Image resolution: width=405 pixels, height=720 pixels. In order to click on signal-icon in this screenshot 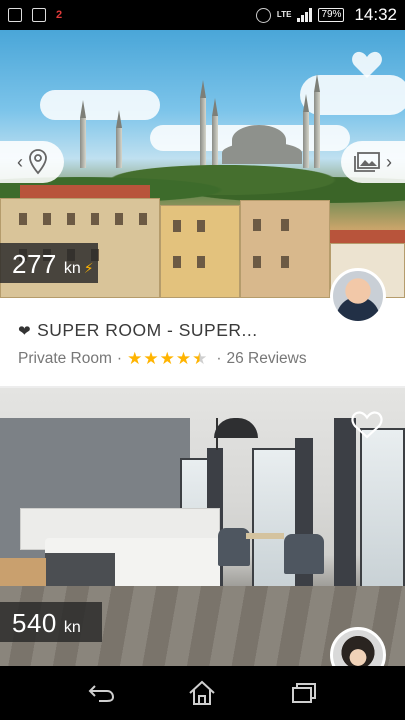, I will do `click(305, 15)`.